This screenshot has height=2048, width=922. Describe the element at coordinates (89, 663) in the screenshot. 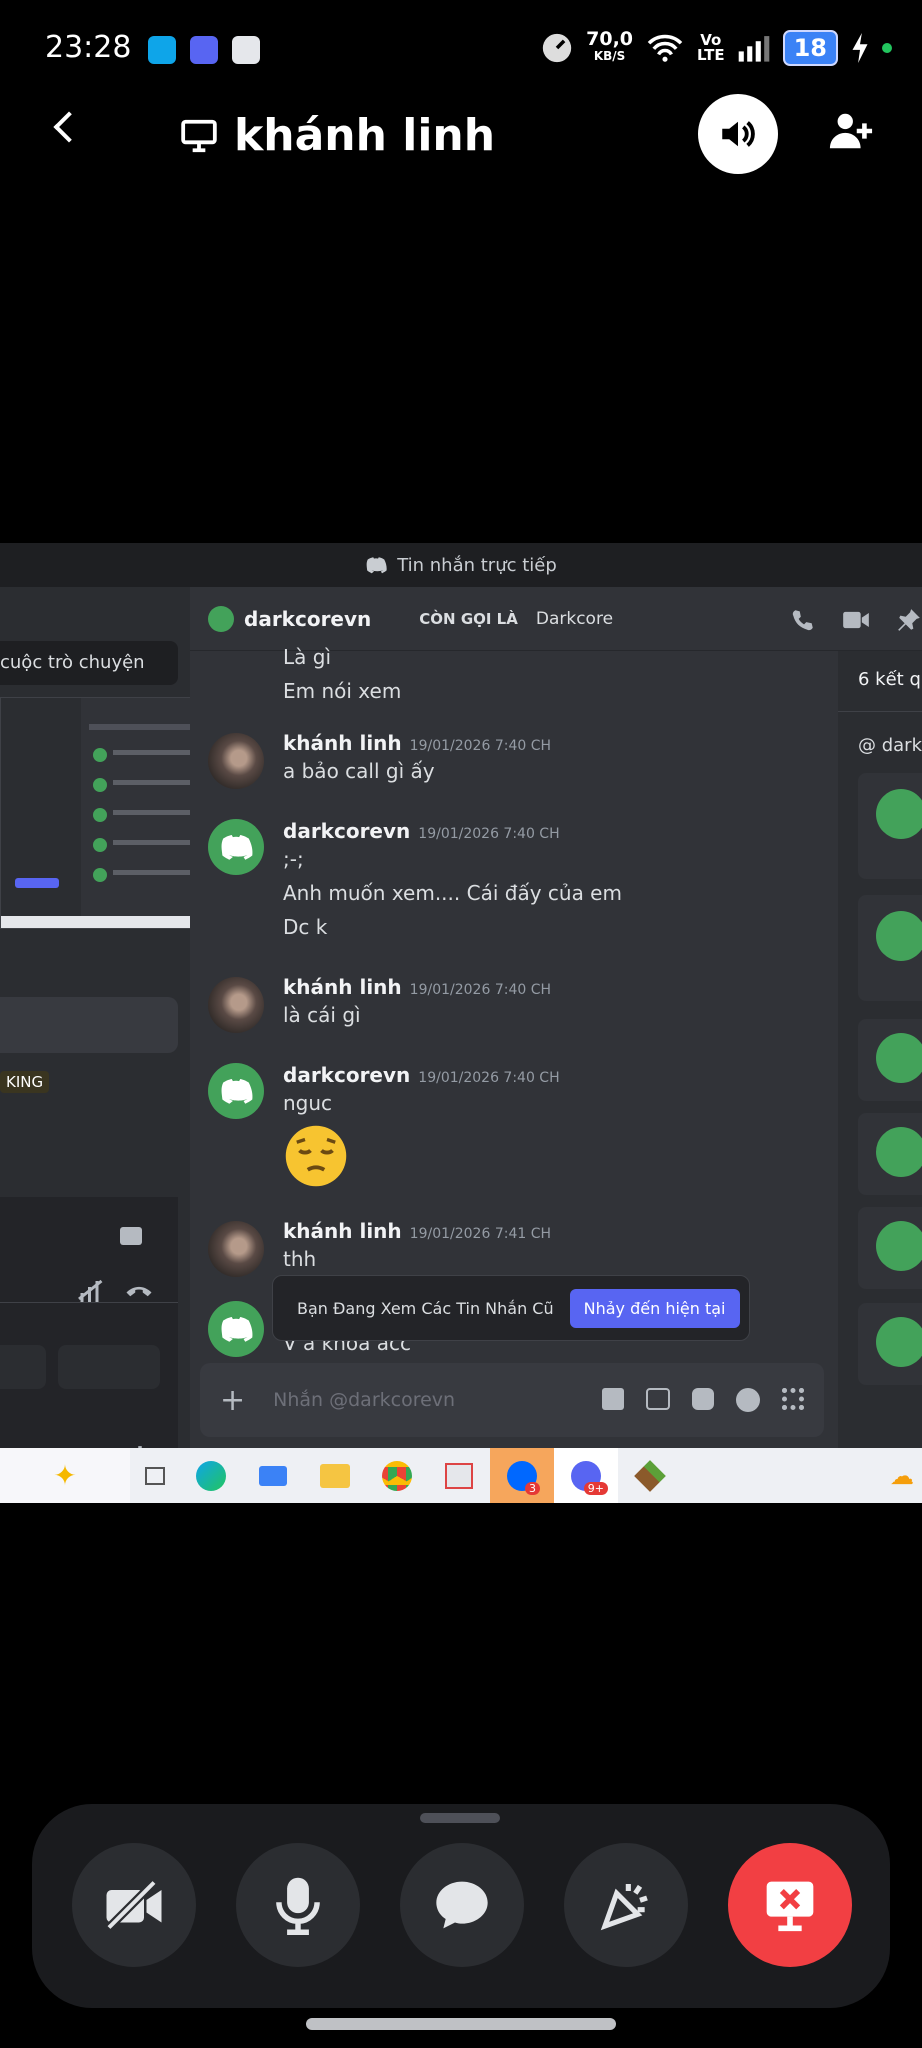

I see `left-search-box: cuộc trò chuyện` at that location.